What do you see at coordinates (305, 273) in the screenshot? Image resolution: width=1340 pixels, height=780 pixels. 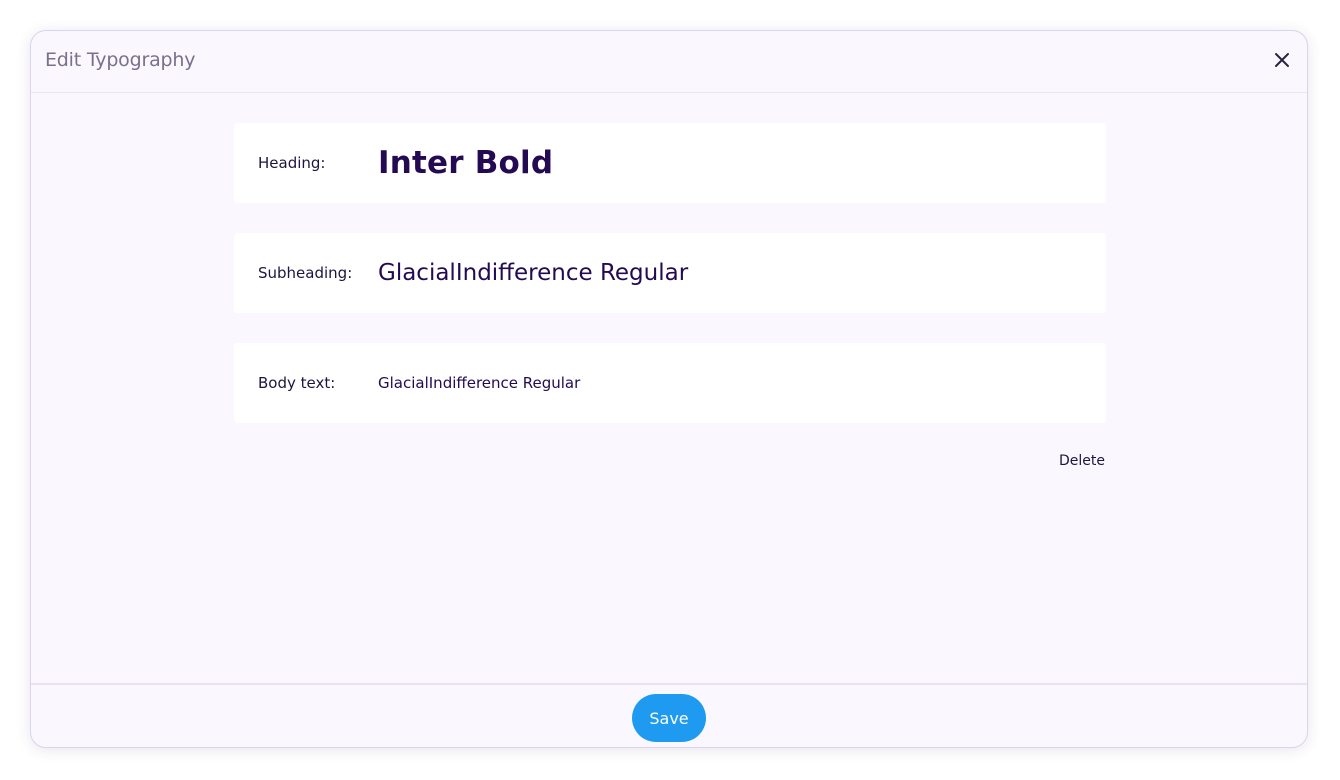 I see `subheading-label: Subheading:` at bounding box center [305, 273].